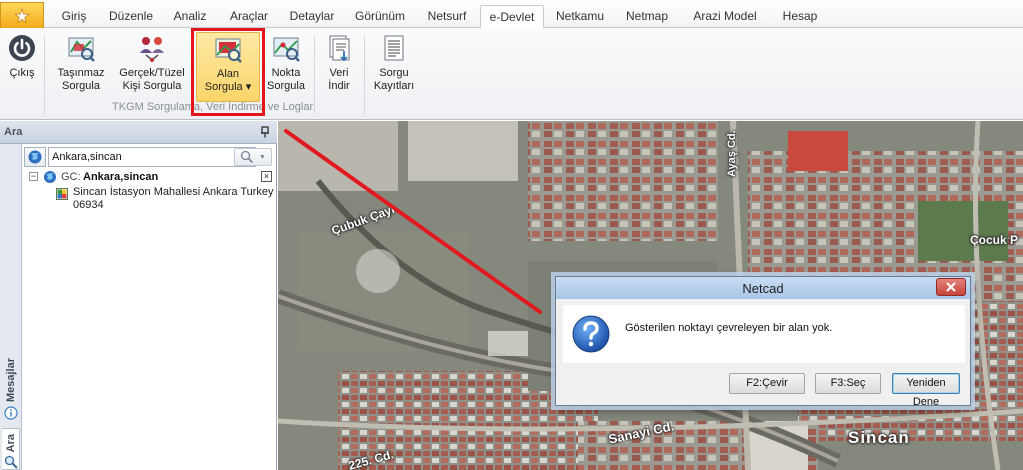 This screenshot has width=1023, height=470. What do you see at coordinates (339, 79) in the screenshot?
I see `veri-indir-label: Veri İndir` at bounding box center [339, 79].